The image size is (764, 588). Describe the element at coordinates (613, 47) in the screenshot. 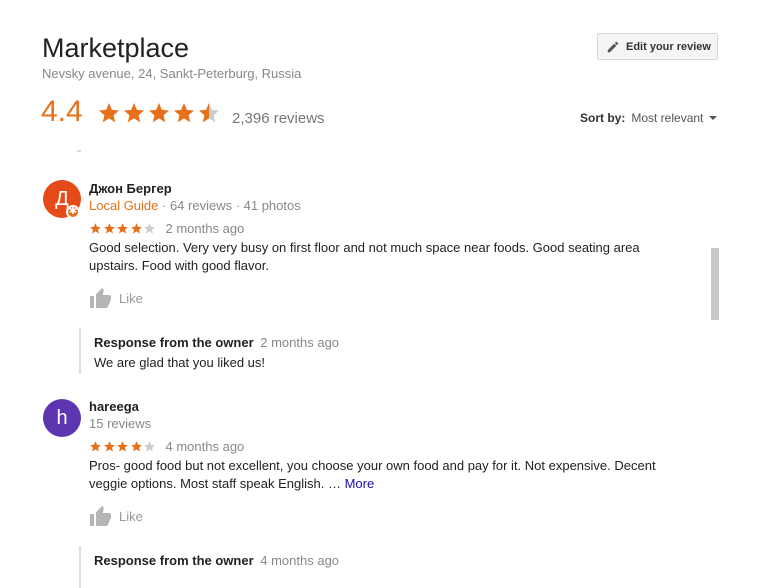

I see `pencil-icon` at that location.